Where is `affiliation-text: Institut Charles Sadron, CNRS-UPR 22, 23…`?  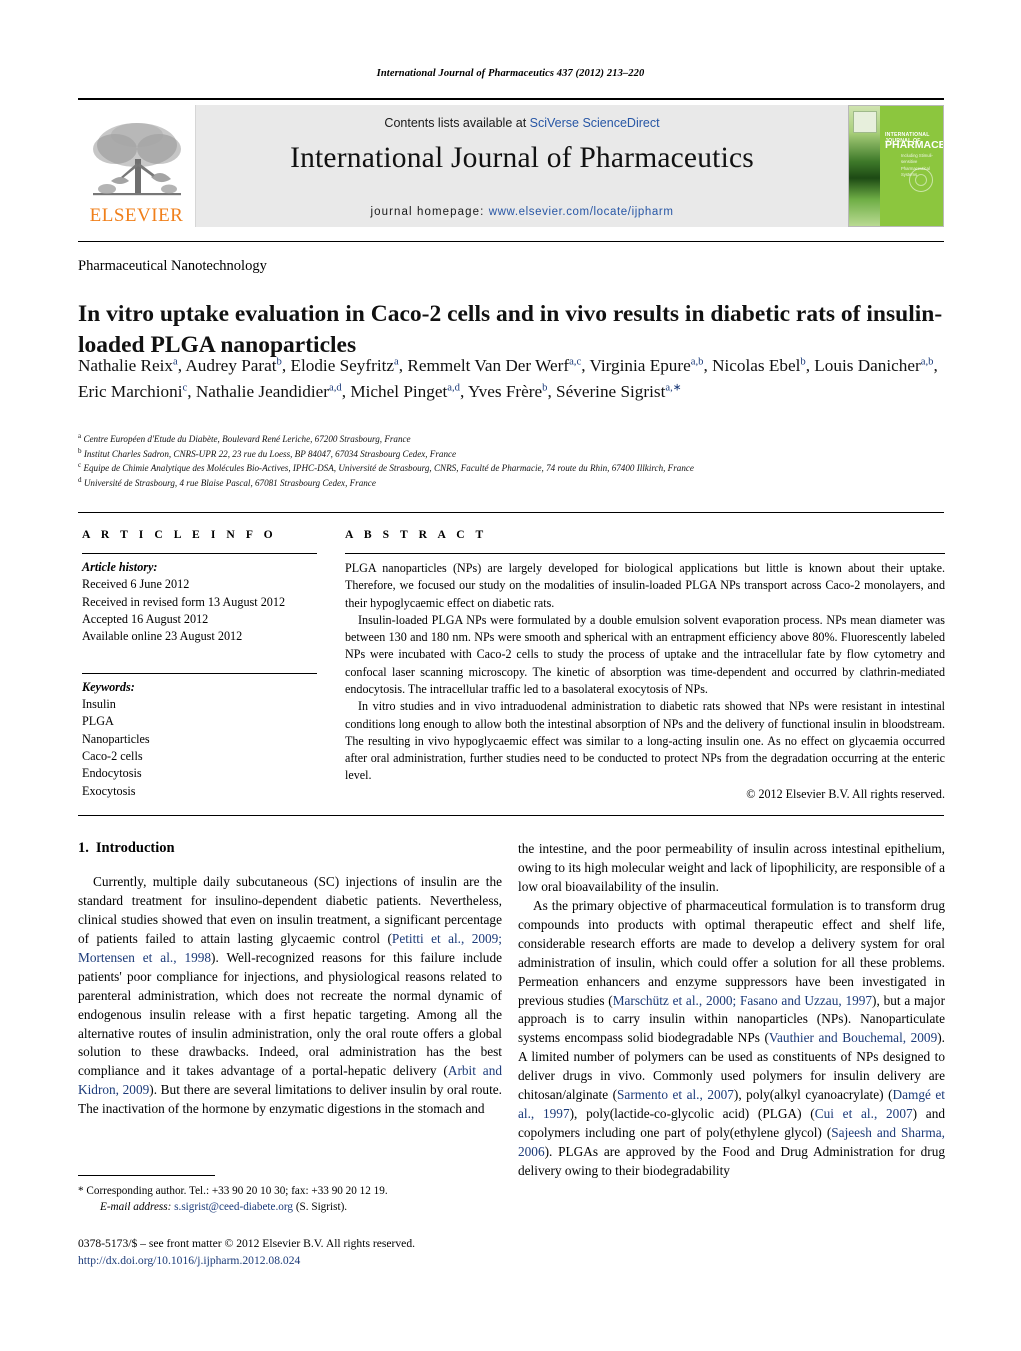 affiliation-text: Institut Charles Sadron, CNRS-UPR 22, 23… is located at coordinates (270, 453).